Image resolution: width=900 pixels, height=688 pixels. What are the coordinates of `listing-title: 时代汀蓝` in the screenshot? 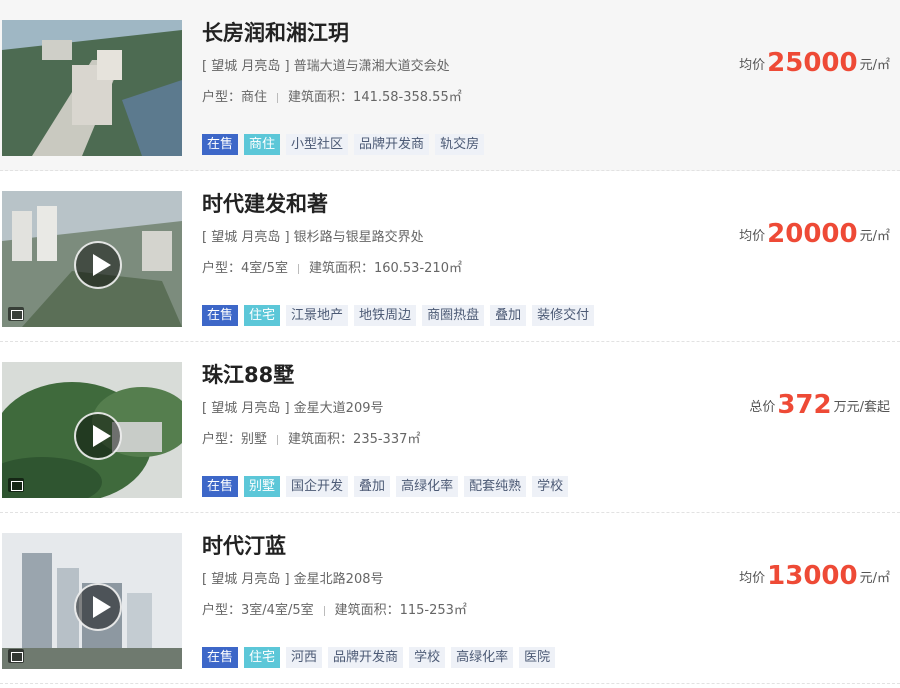 It's located at (244, 546).